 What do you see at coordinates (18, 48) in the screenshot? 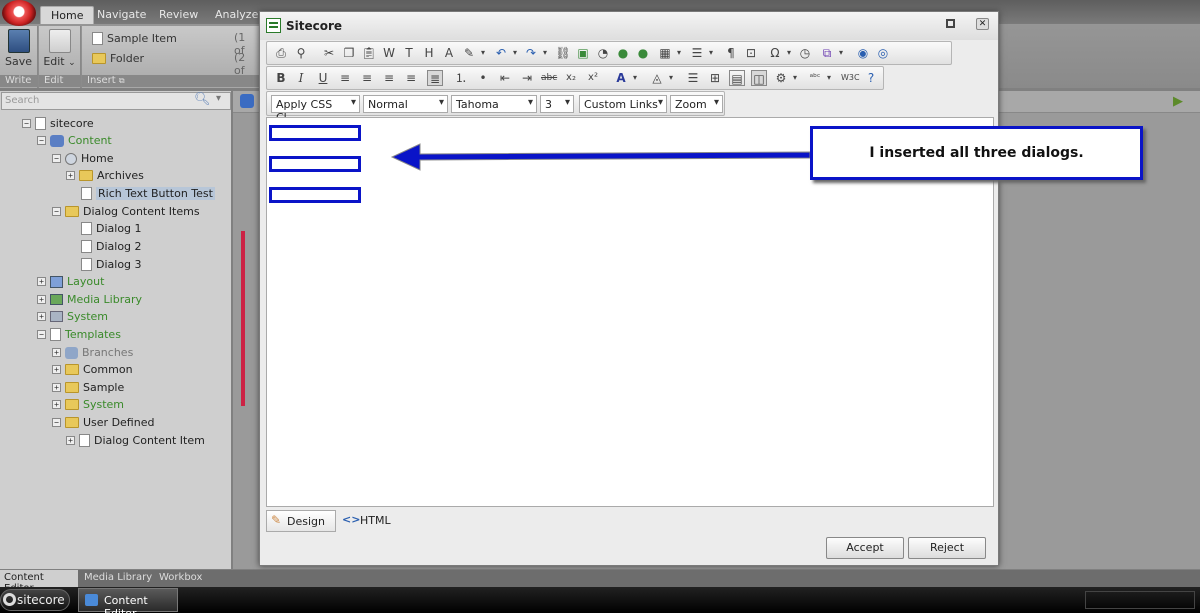
I see `save-button: Save` at bounding box center [18, 48].